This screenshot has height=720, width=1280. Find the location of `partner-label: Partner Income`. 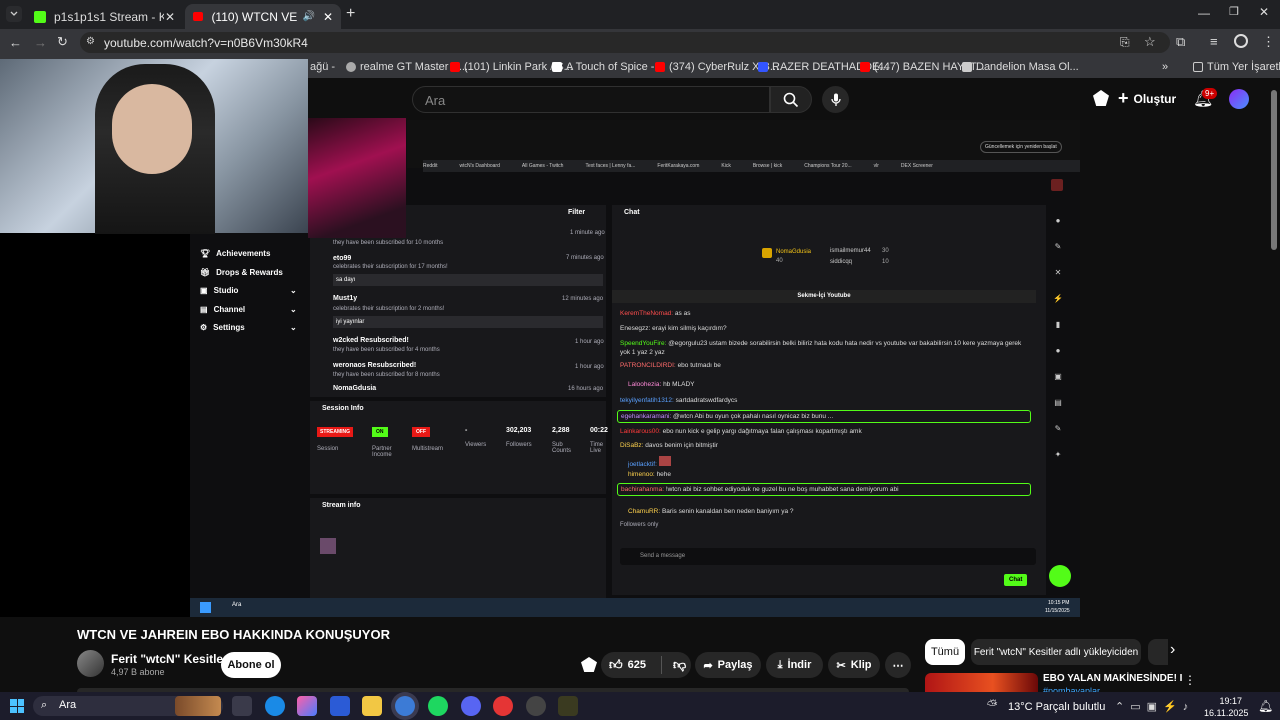

partner-label: Partner Income is located at coordinates (382, 452).